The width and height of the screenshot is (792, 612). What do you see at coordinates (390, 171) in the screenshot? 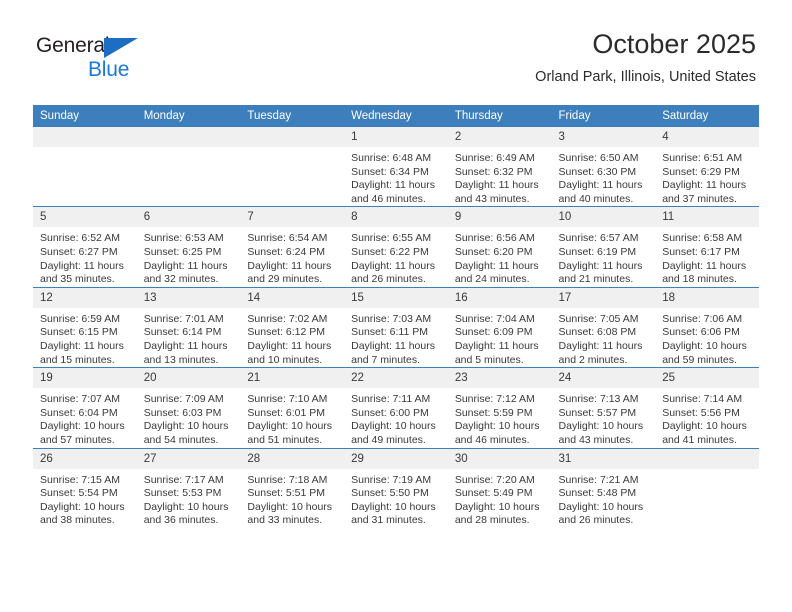
I see `sunset-text: Sunset: 6:34 PM` at bounding box center [390, 171].